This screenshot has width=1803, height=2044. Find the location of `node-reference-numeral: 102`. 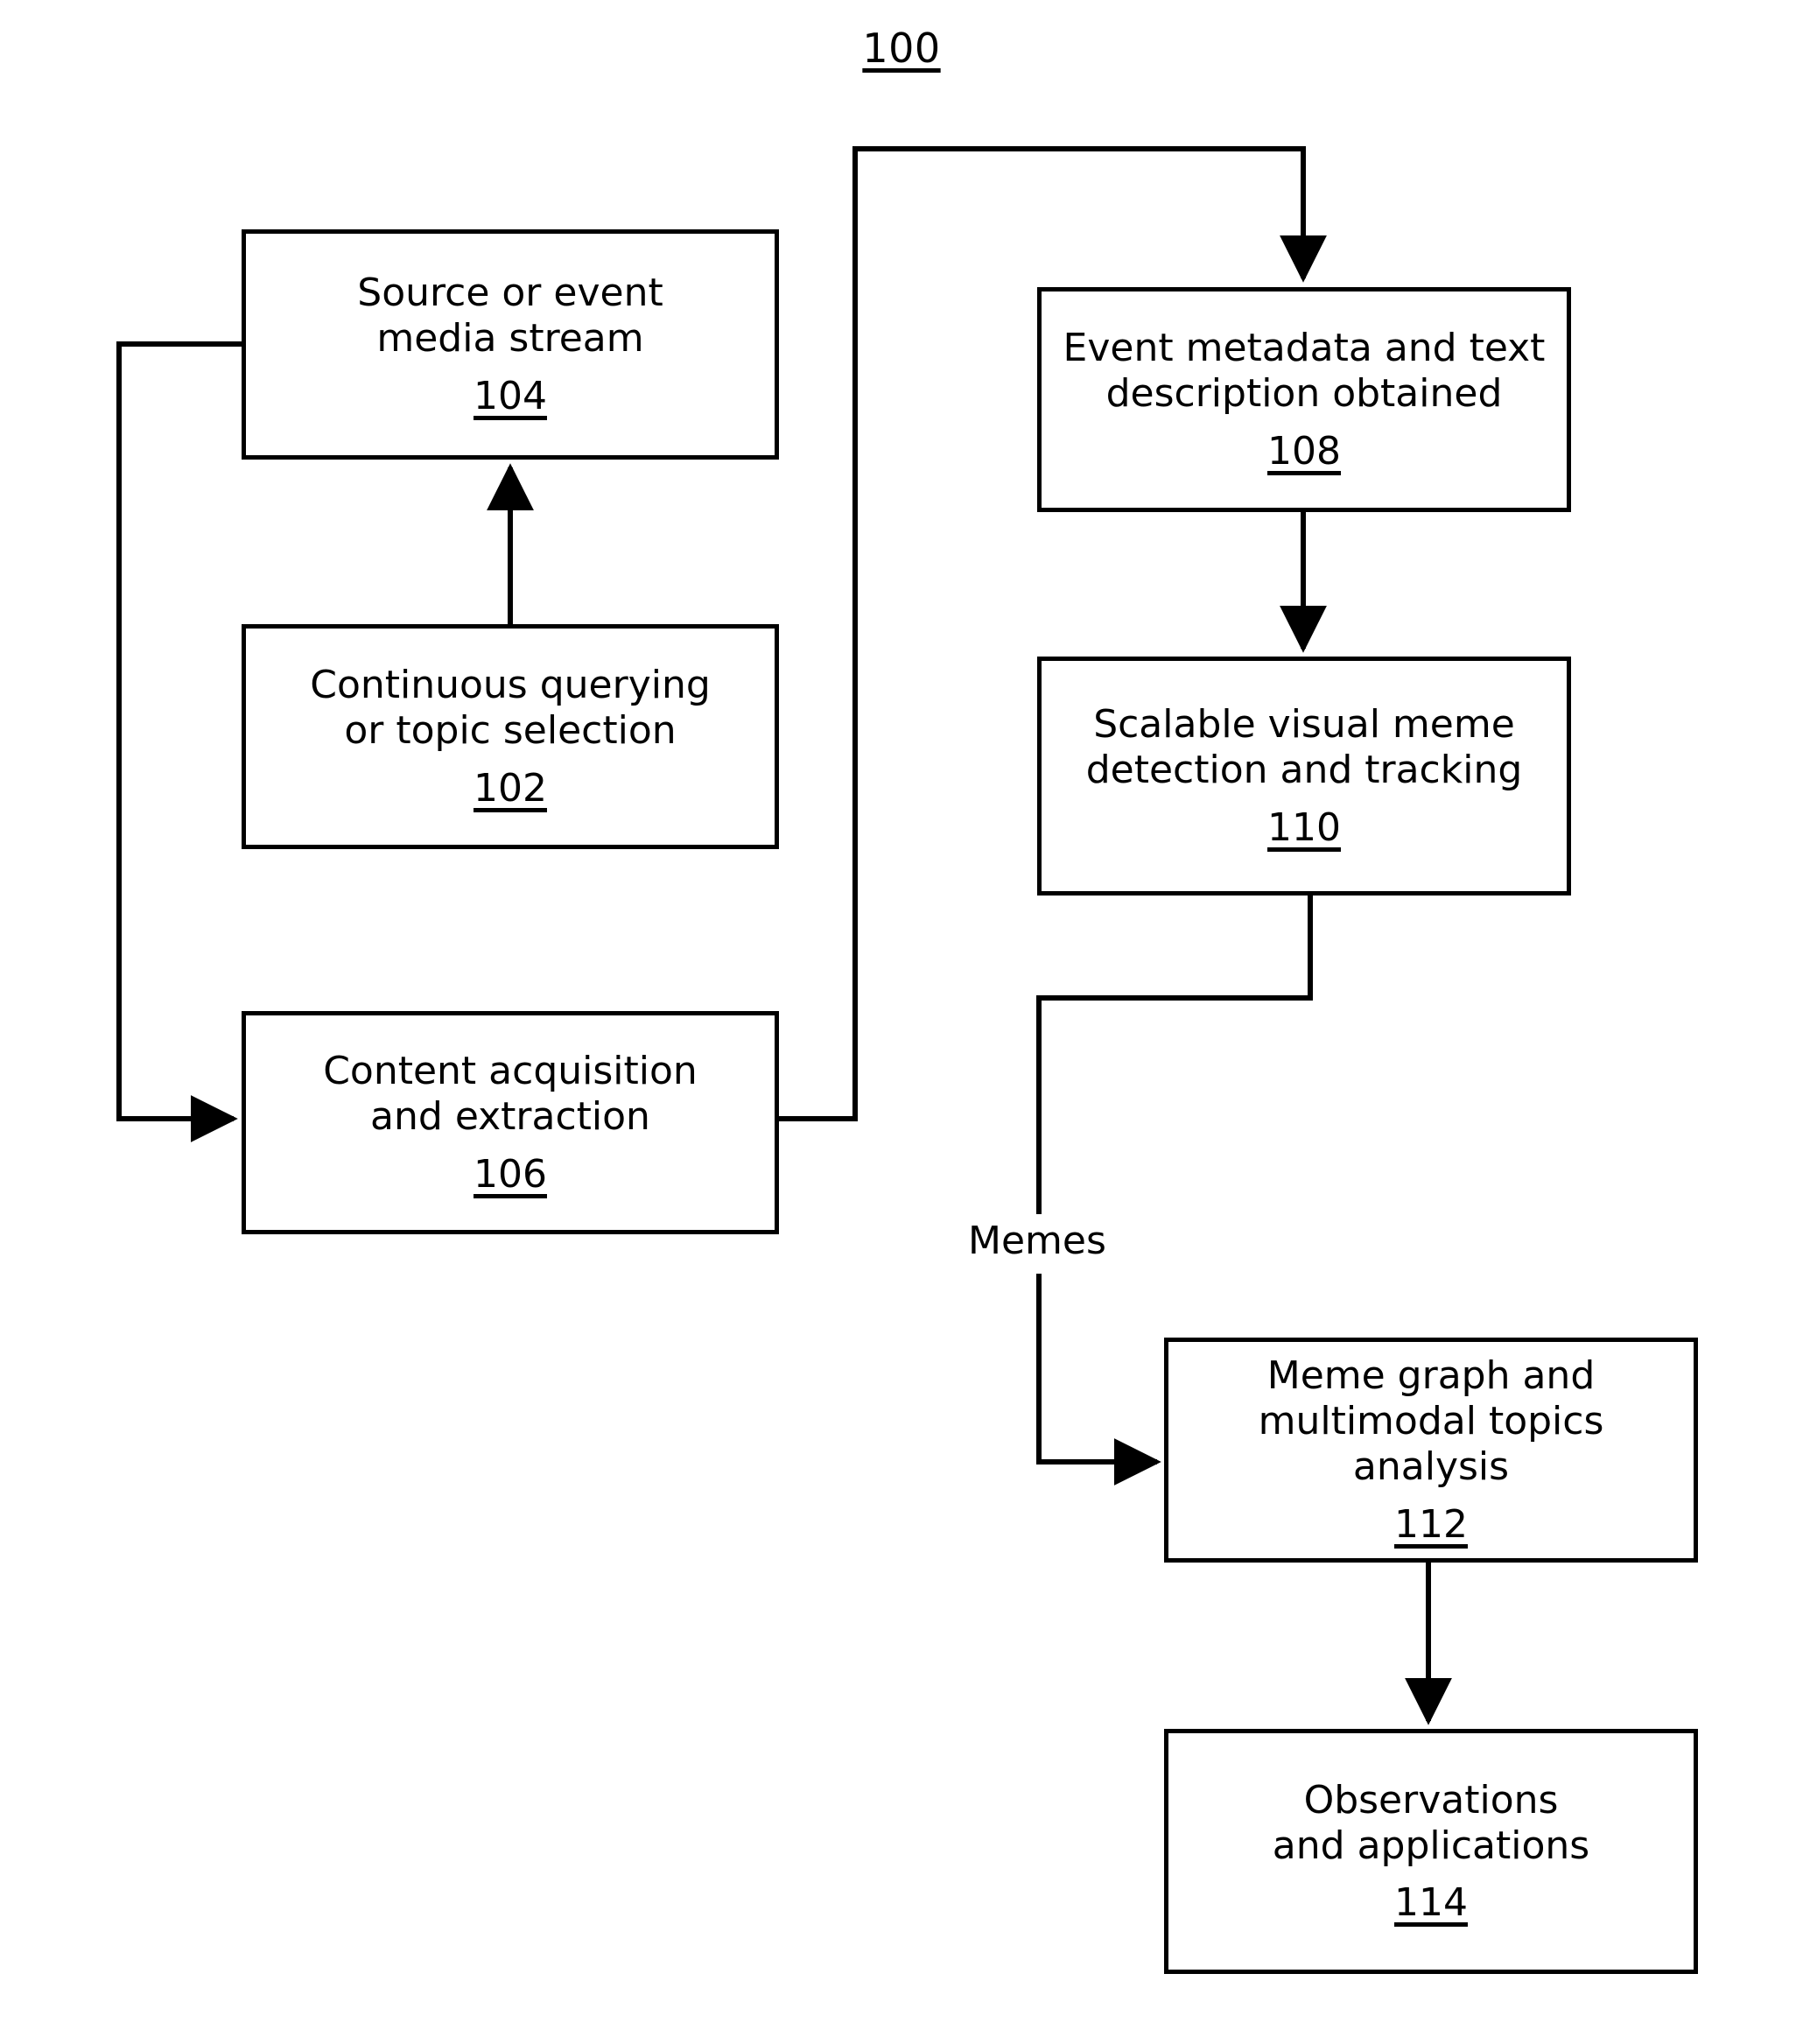

node-reference-numeral: 102 is located at coordinates (511, 788).